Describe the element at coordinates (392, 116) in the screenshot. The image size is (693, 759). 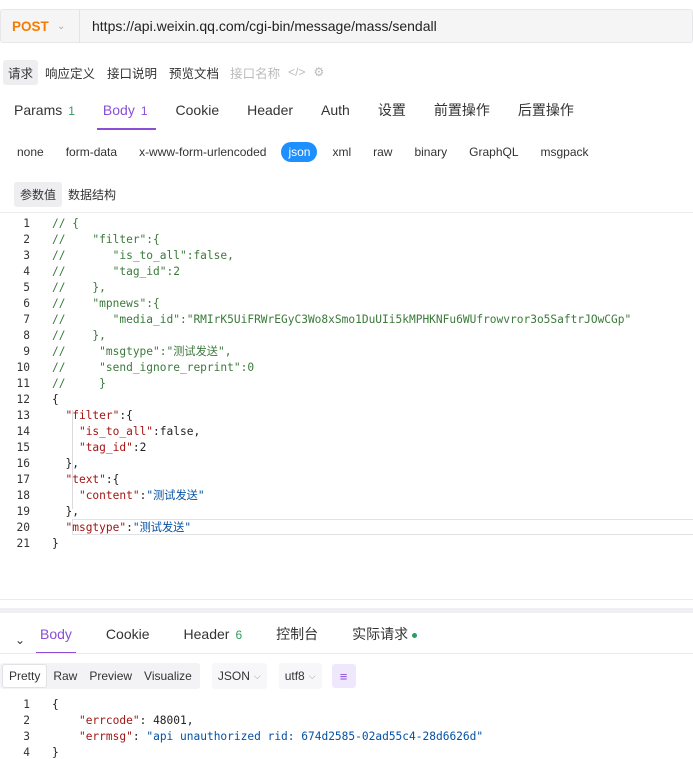
I see `tab-settings: 设置` at that location.